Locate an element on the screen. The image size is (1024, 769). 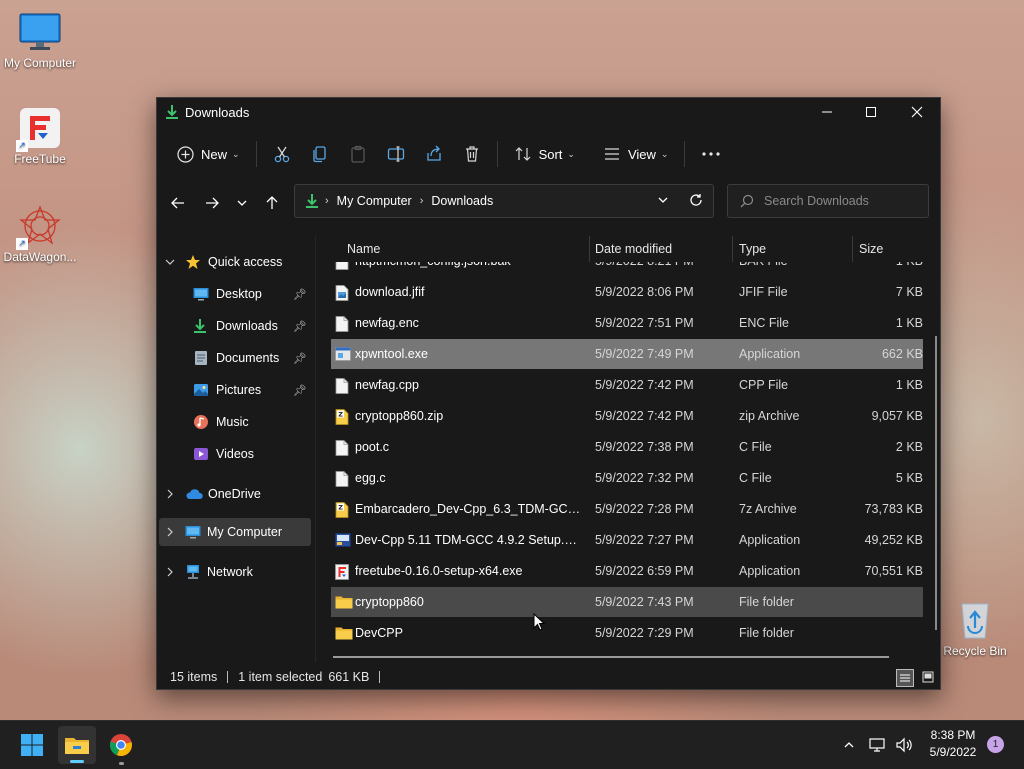
rename-button is located at coordinates (396, 154).